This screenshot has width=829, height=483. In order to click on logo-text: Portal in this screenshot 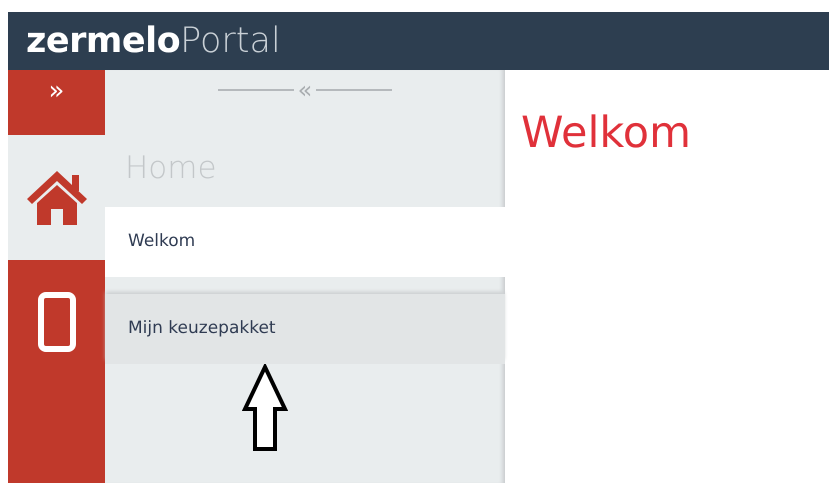, I will do `click(230, 41)`.